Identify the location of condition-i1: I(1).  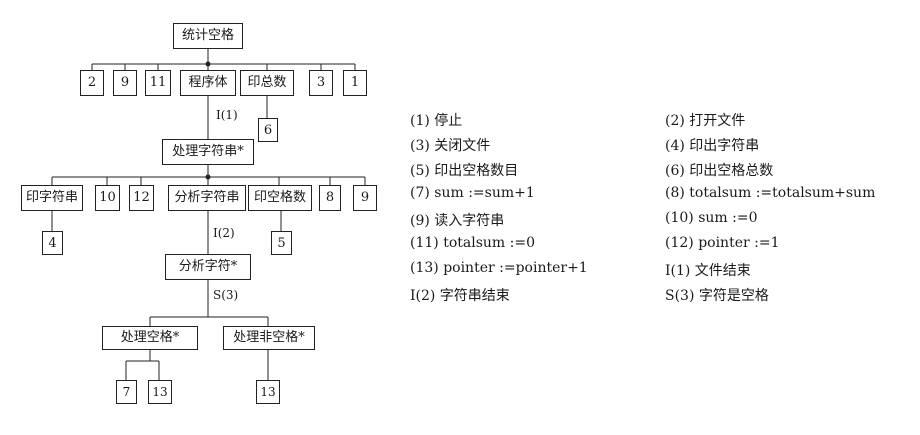
(227, 115).